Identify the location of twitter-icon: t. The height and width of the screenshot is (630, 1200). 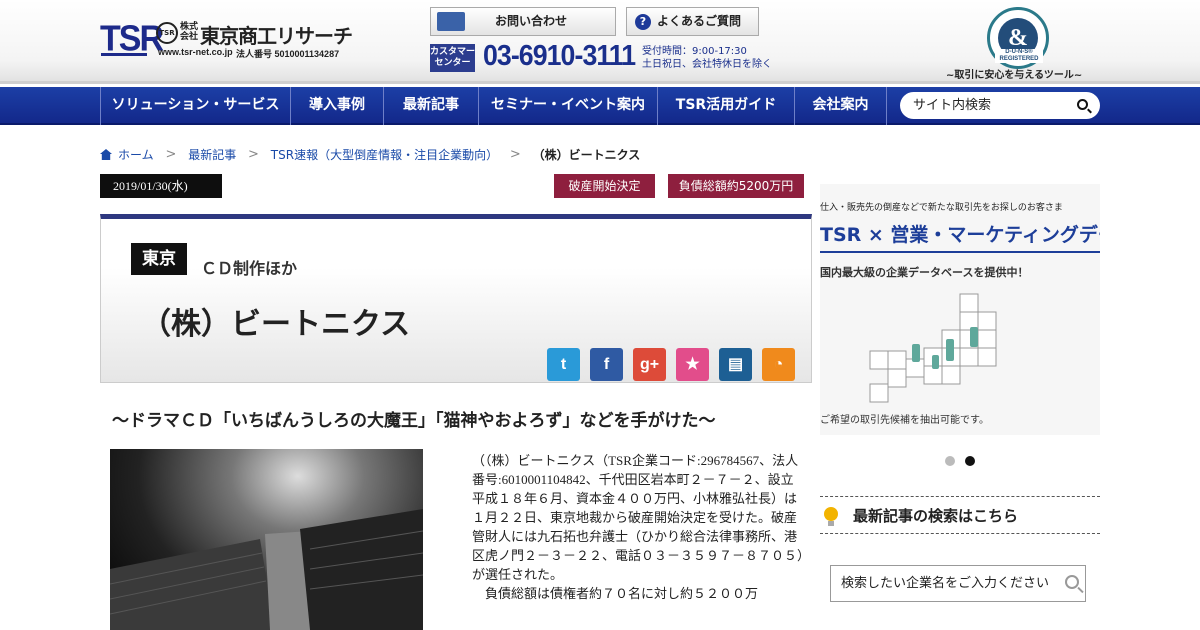
(563, 364).